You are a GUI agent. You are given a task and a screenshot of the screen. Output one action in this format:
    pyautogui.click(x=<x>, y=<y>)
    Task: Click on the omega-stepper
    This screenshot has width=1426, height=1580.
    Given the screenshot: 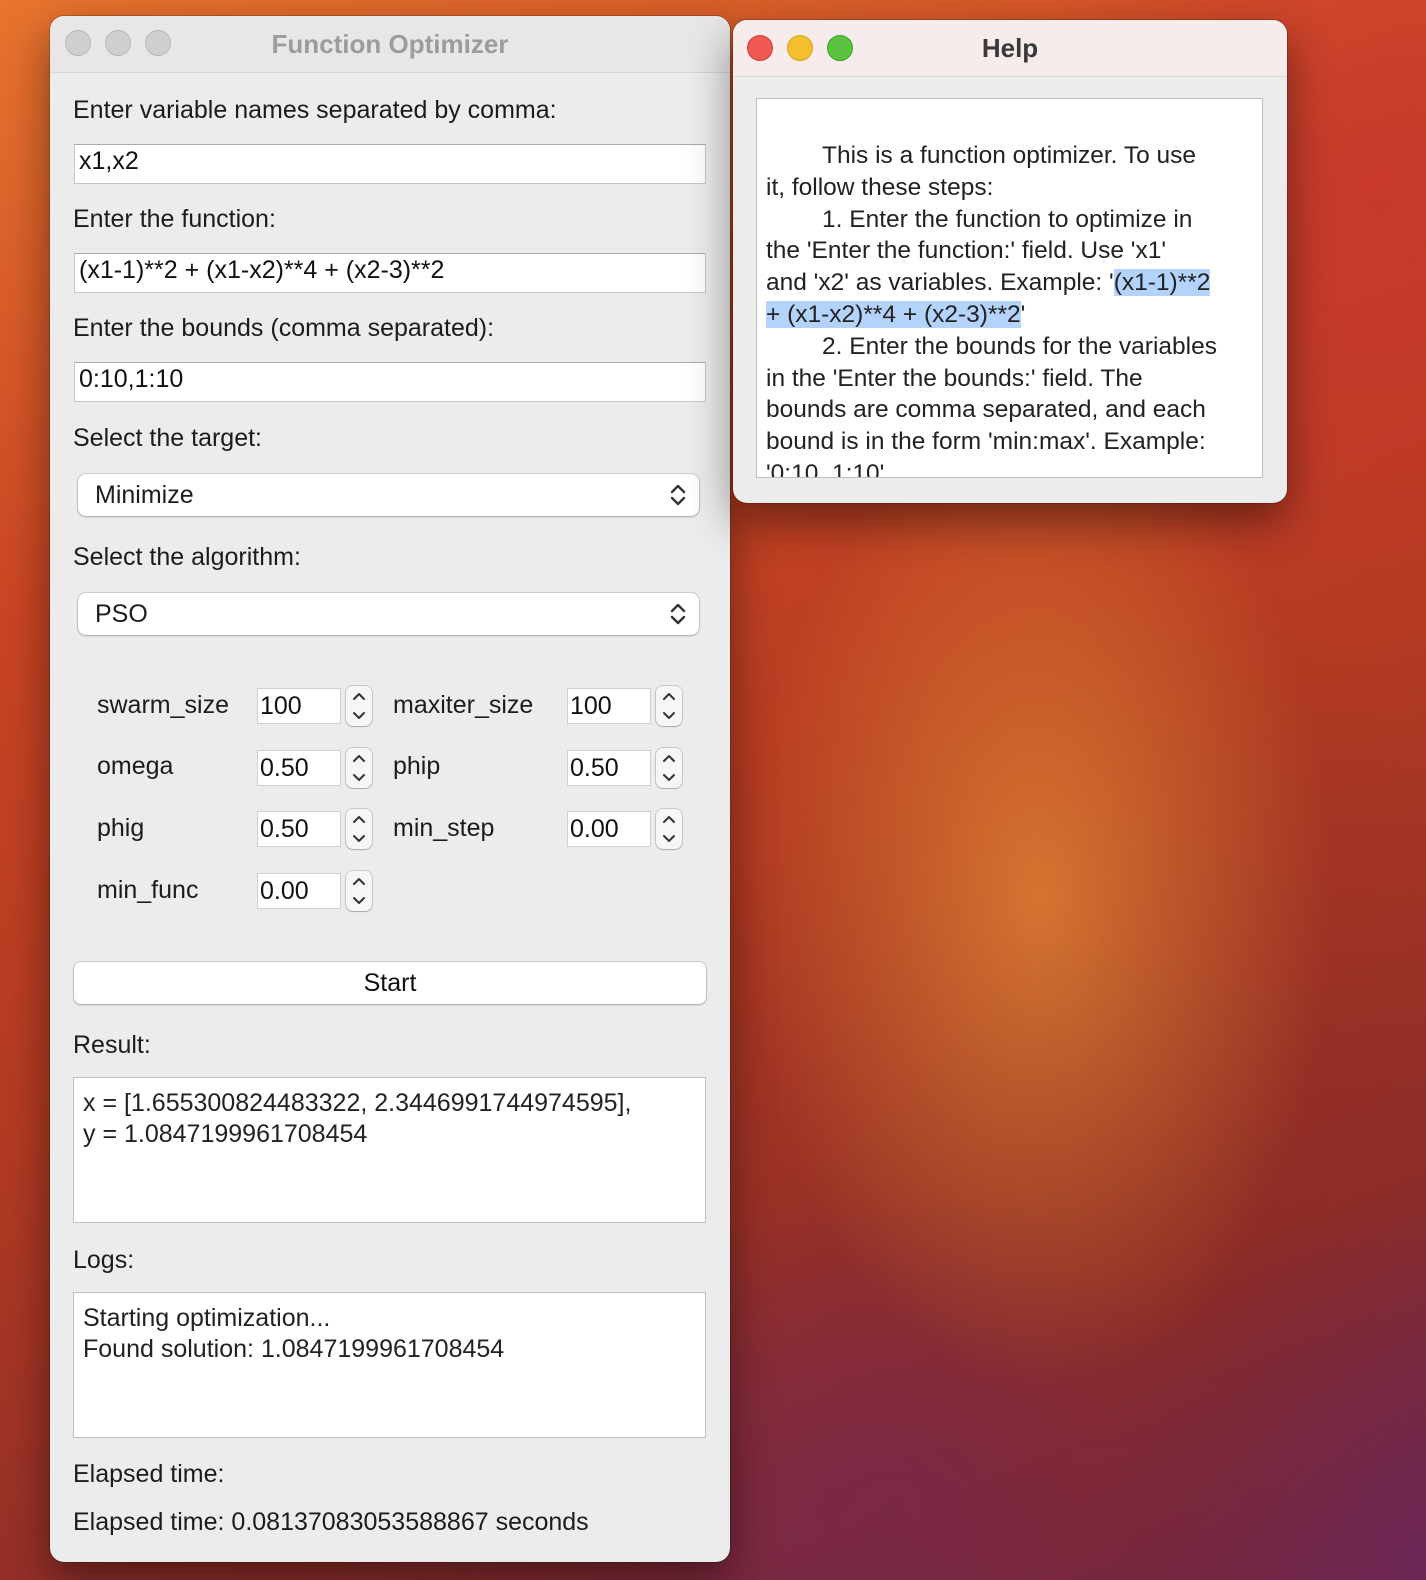 What is the action you would take?
    pyautogui.click(x=359, y=768)
    